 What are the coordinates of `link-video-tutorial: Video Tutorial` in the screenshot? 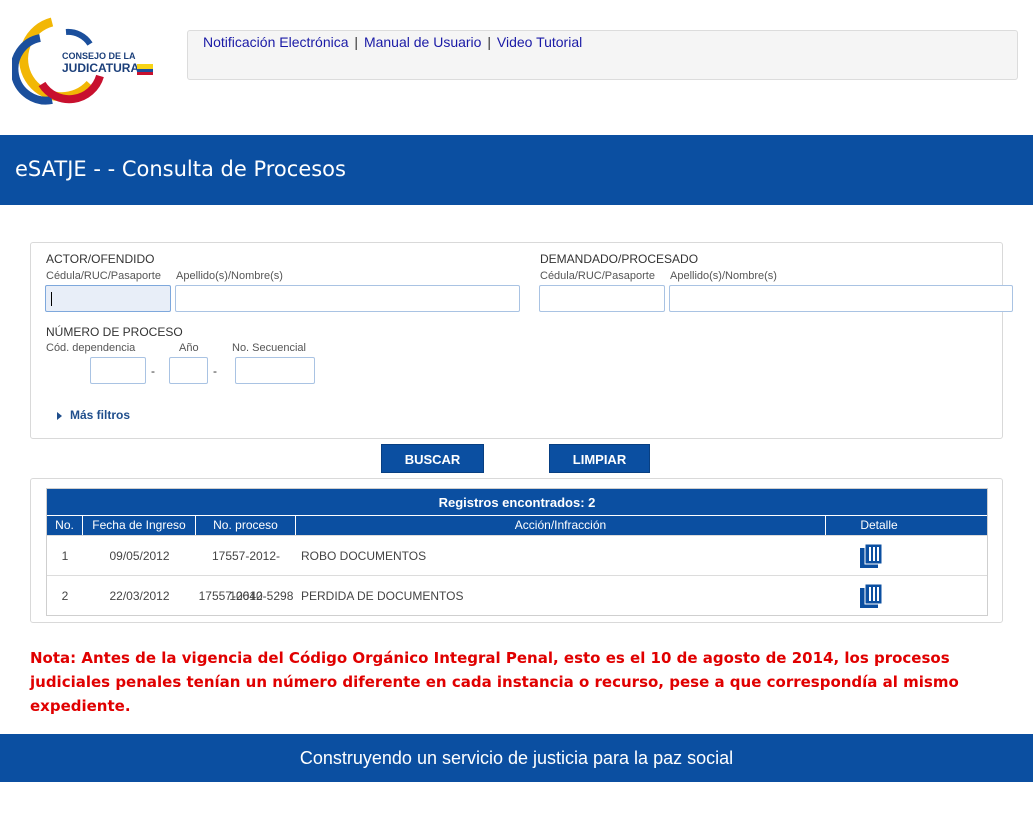 It's located at (539, 42).